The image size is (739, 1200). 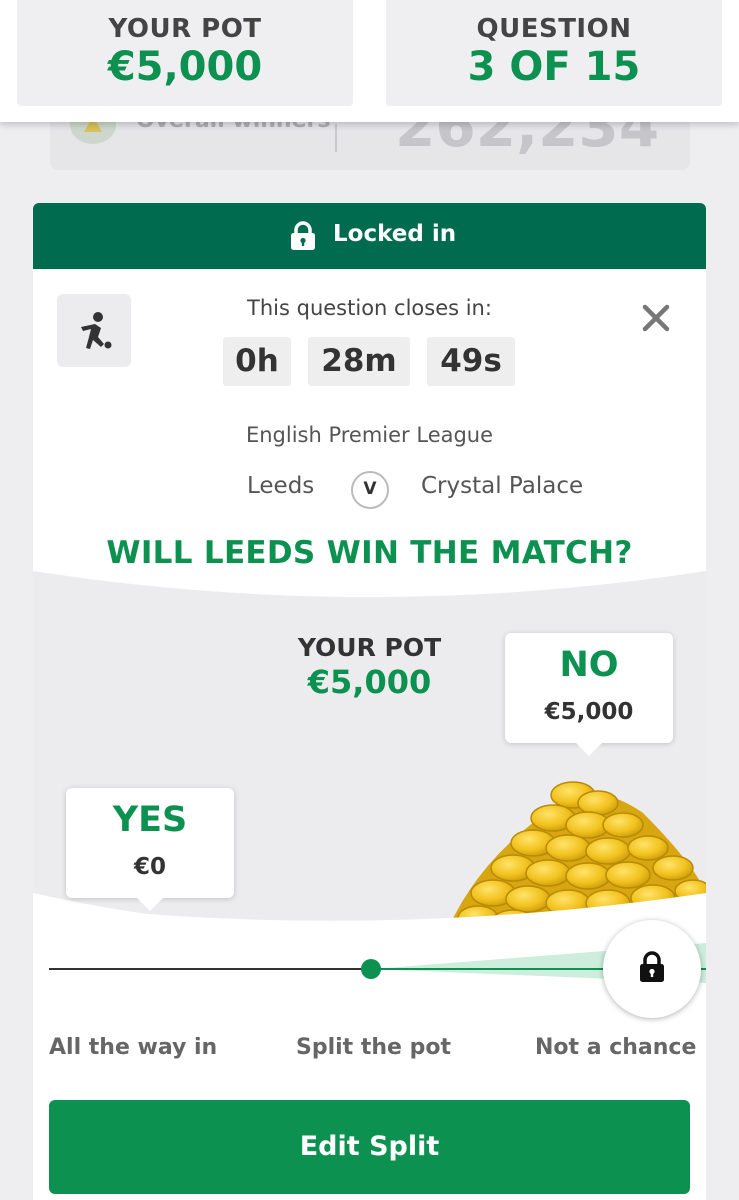 What do you see at coordinates (150, 820) in the screenshot?
I see `yes-label: YES` at bounding box center [150, 820].